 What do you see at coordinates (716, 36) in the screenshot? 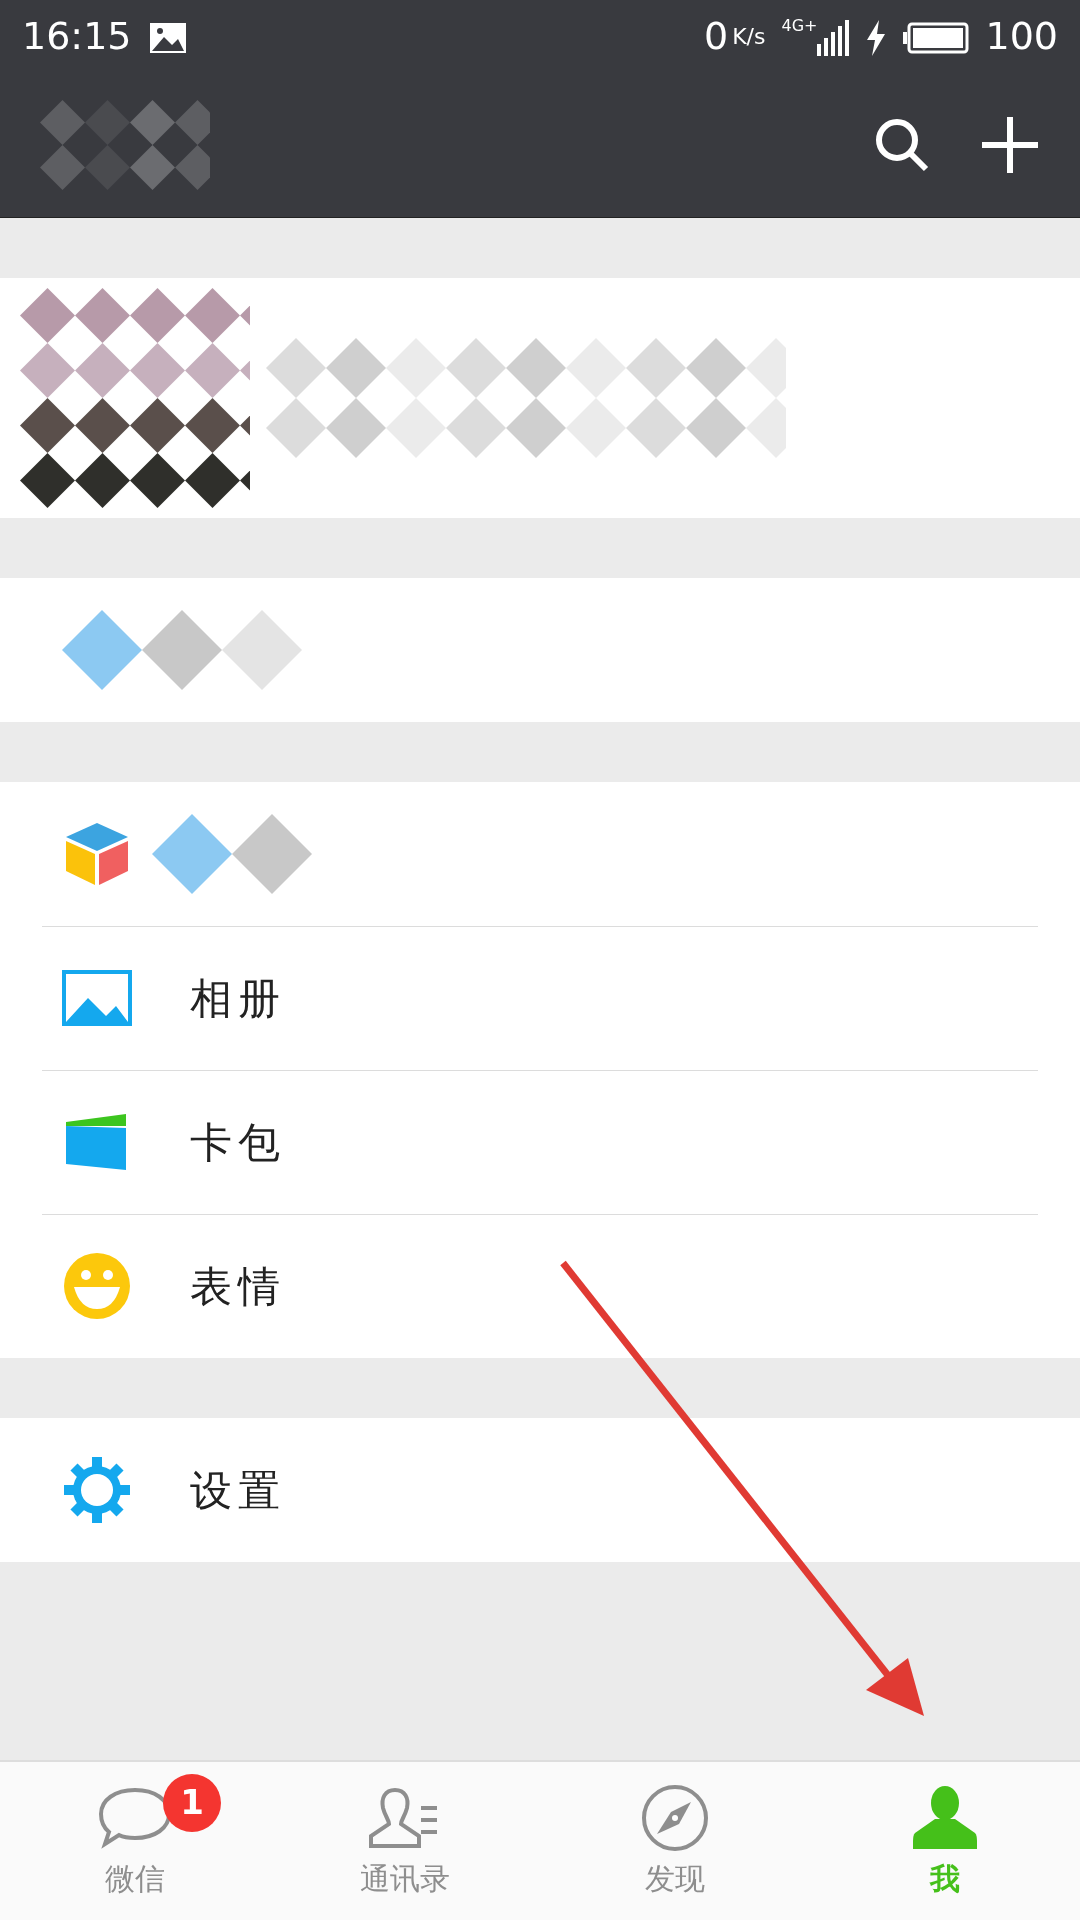
I see `network-speed: 0` at bounding box center [716, 36].